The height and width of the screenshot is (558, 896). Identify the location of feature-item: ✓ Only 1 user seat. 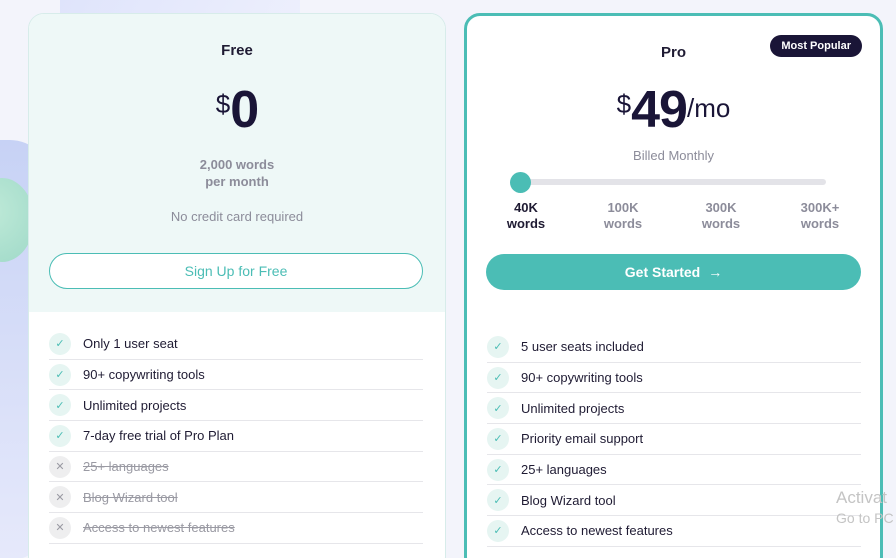
(236, 344).